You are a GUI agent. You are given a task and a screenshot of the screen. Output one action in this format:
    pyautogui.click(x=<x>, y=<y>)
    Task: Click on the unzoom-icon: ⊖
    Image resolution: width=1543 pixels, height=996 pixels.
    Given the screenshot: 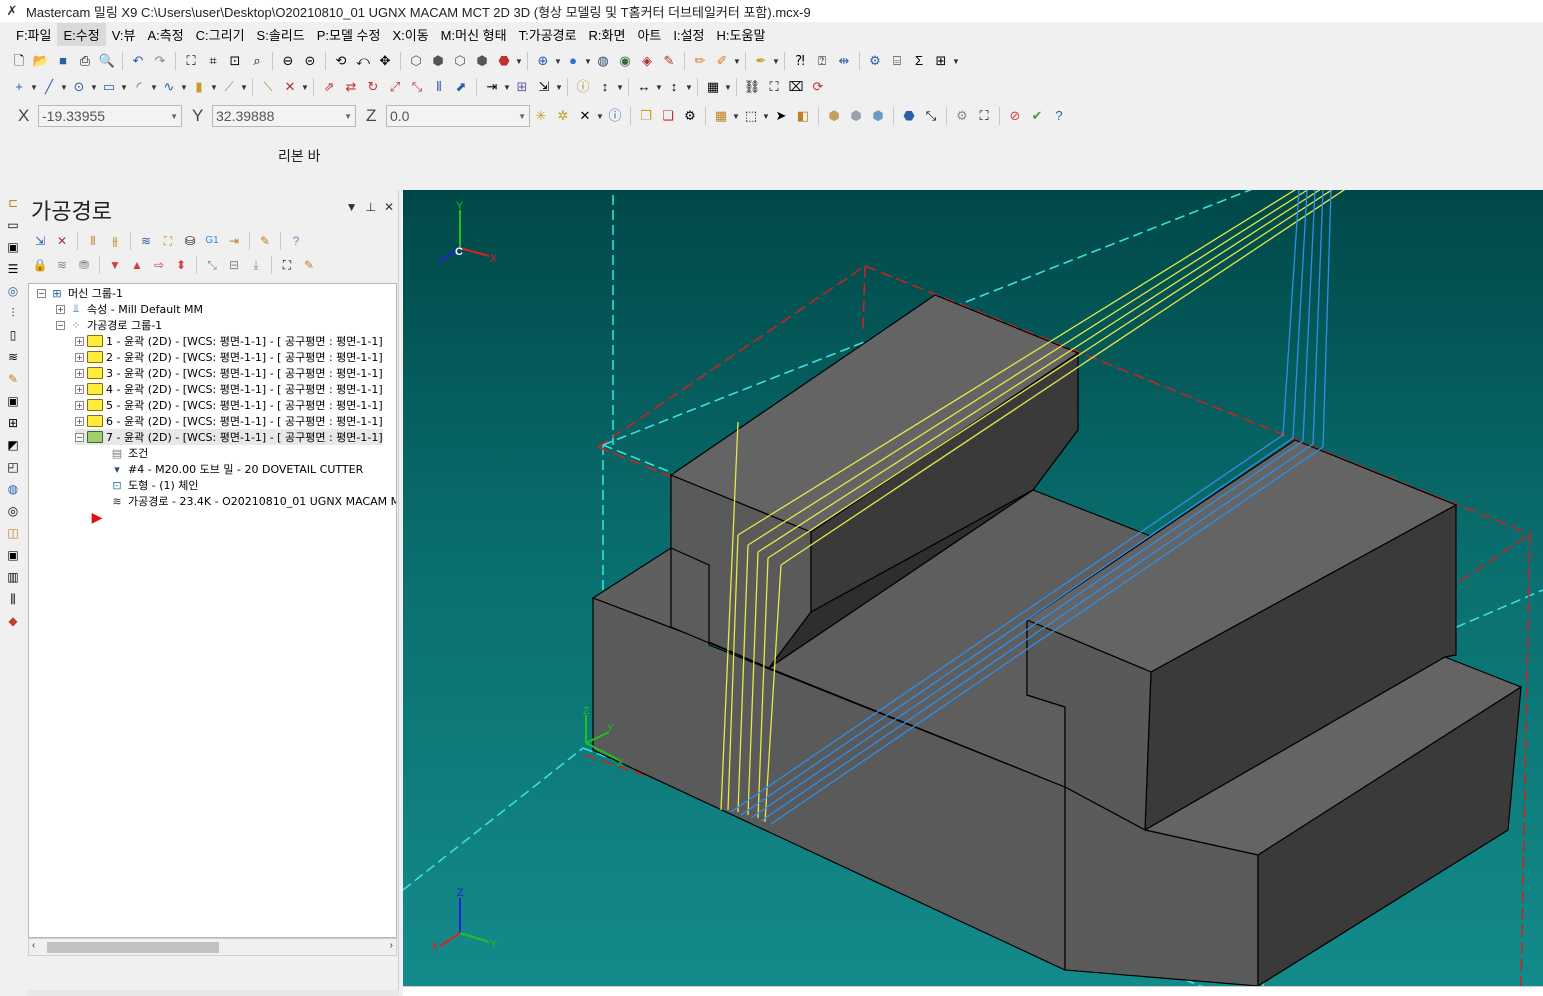 What is the action you would take?
    pyautogui.click(x=288, y=61)
    